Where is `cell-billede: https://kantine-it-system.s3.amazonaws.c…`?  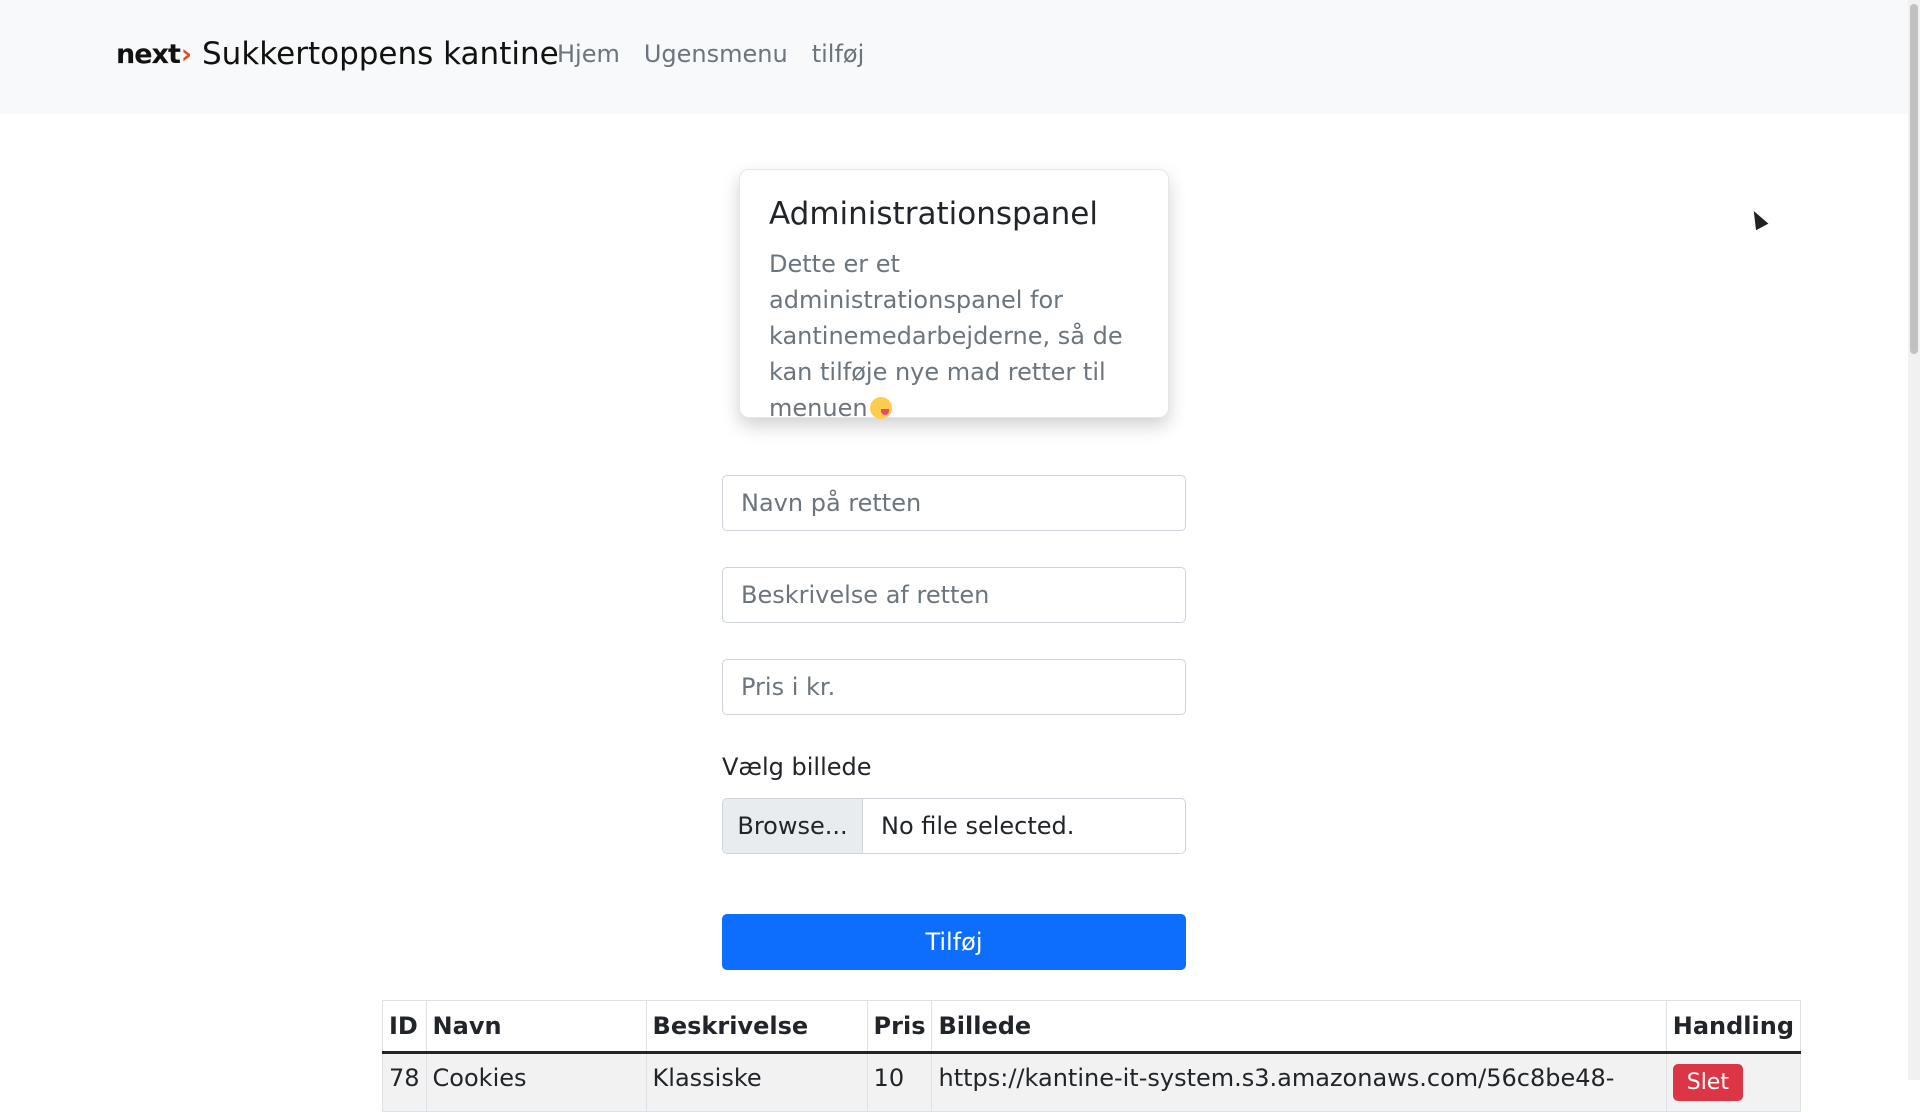
cell-billede: https://kantine-it-system.s3.amazonaws.c… is located at coordinates (1299, 1082).